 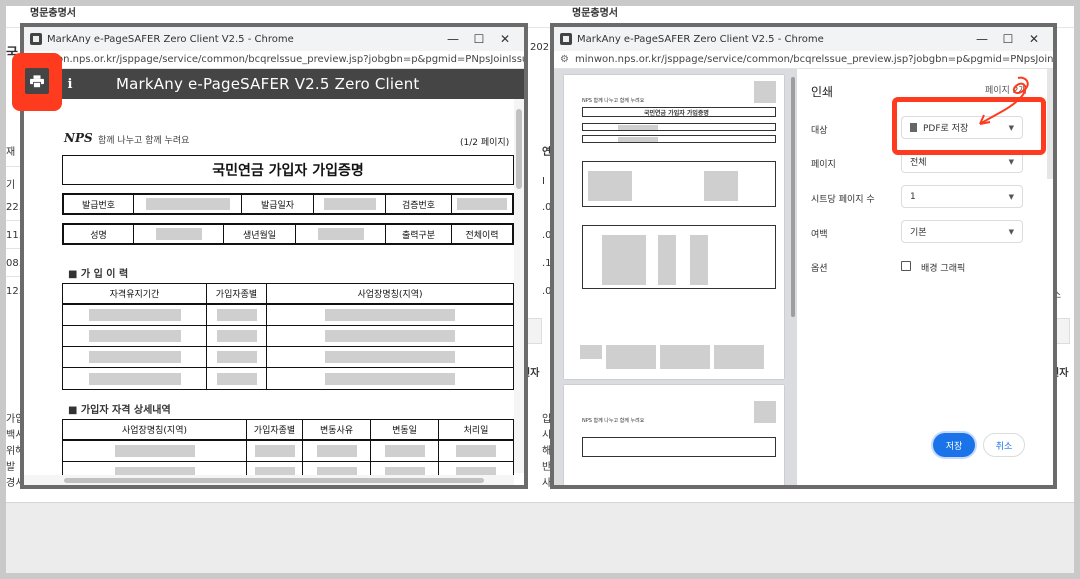 I want to click on verify-number-value, so click(x=482, y=204).